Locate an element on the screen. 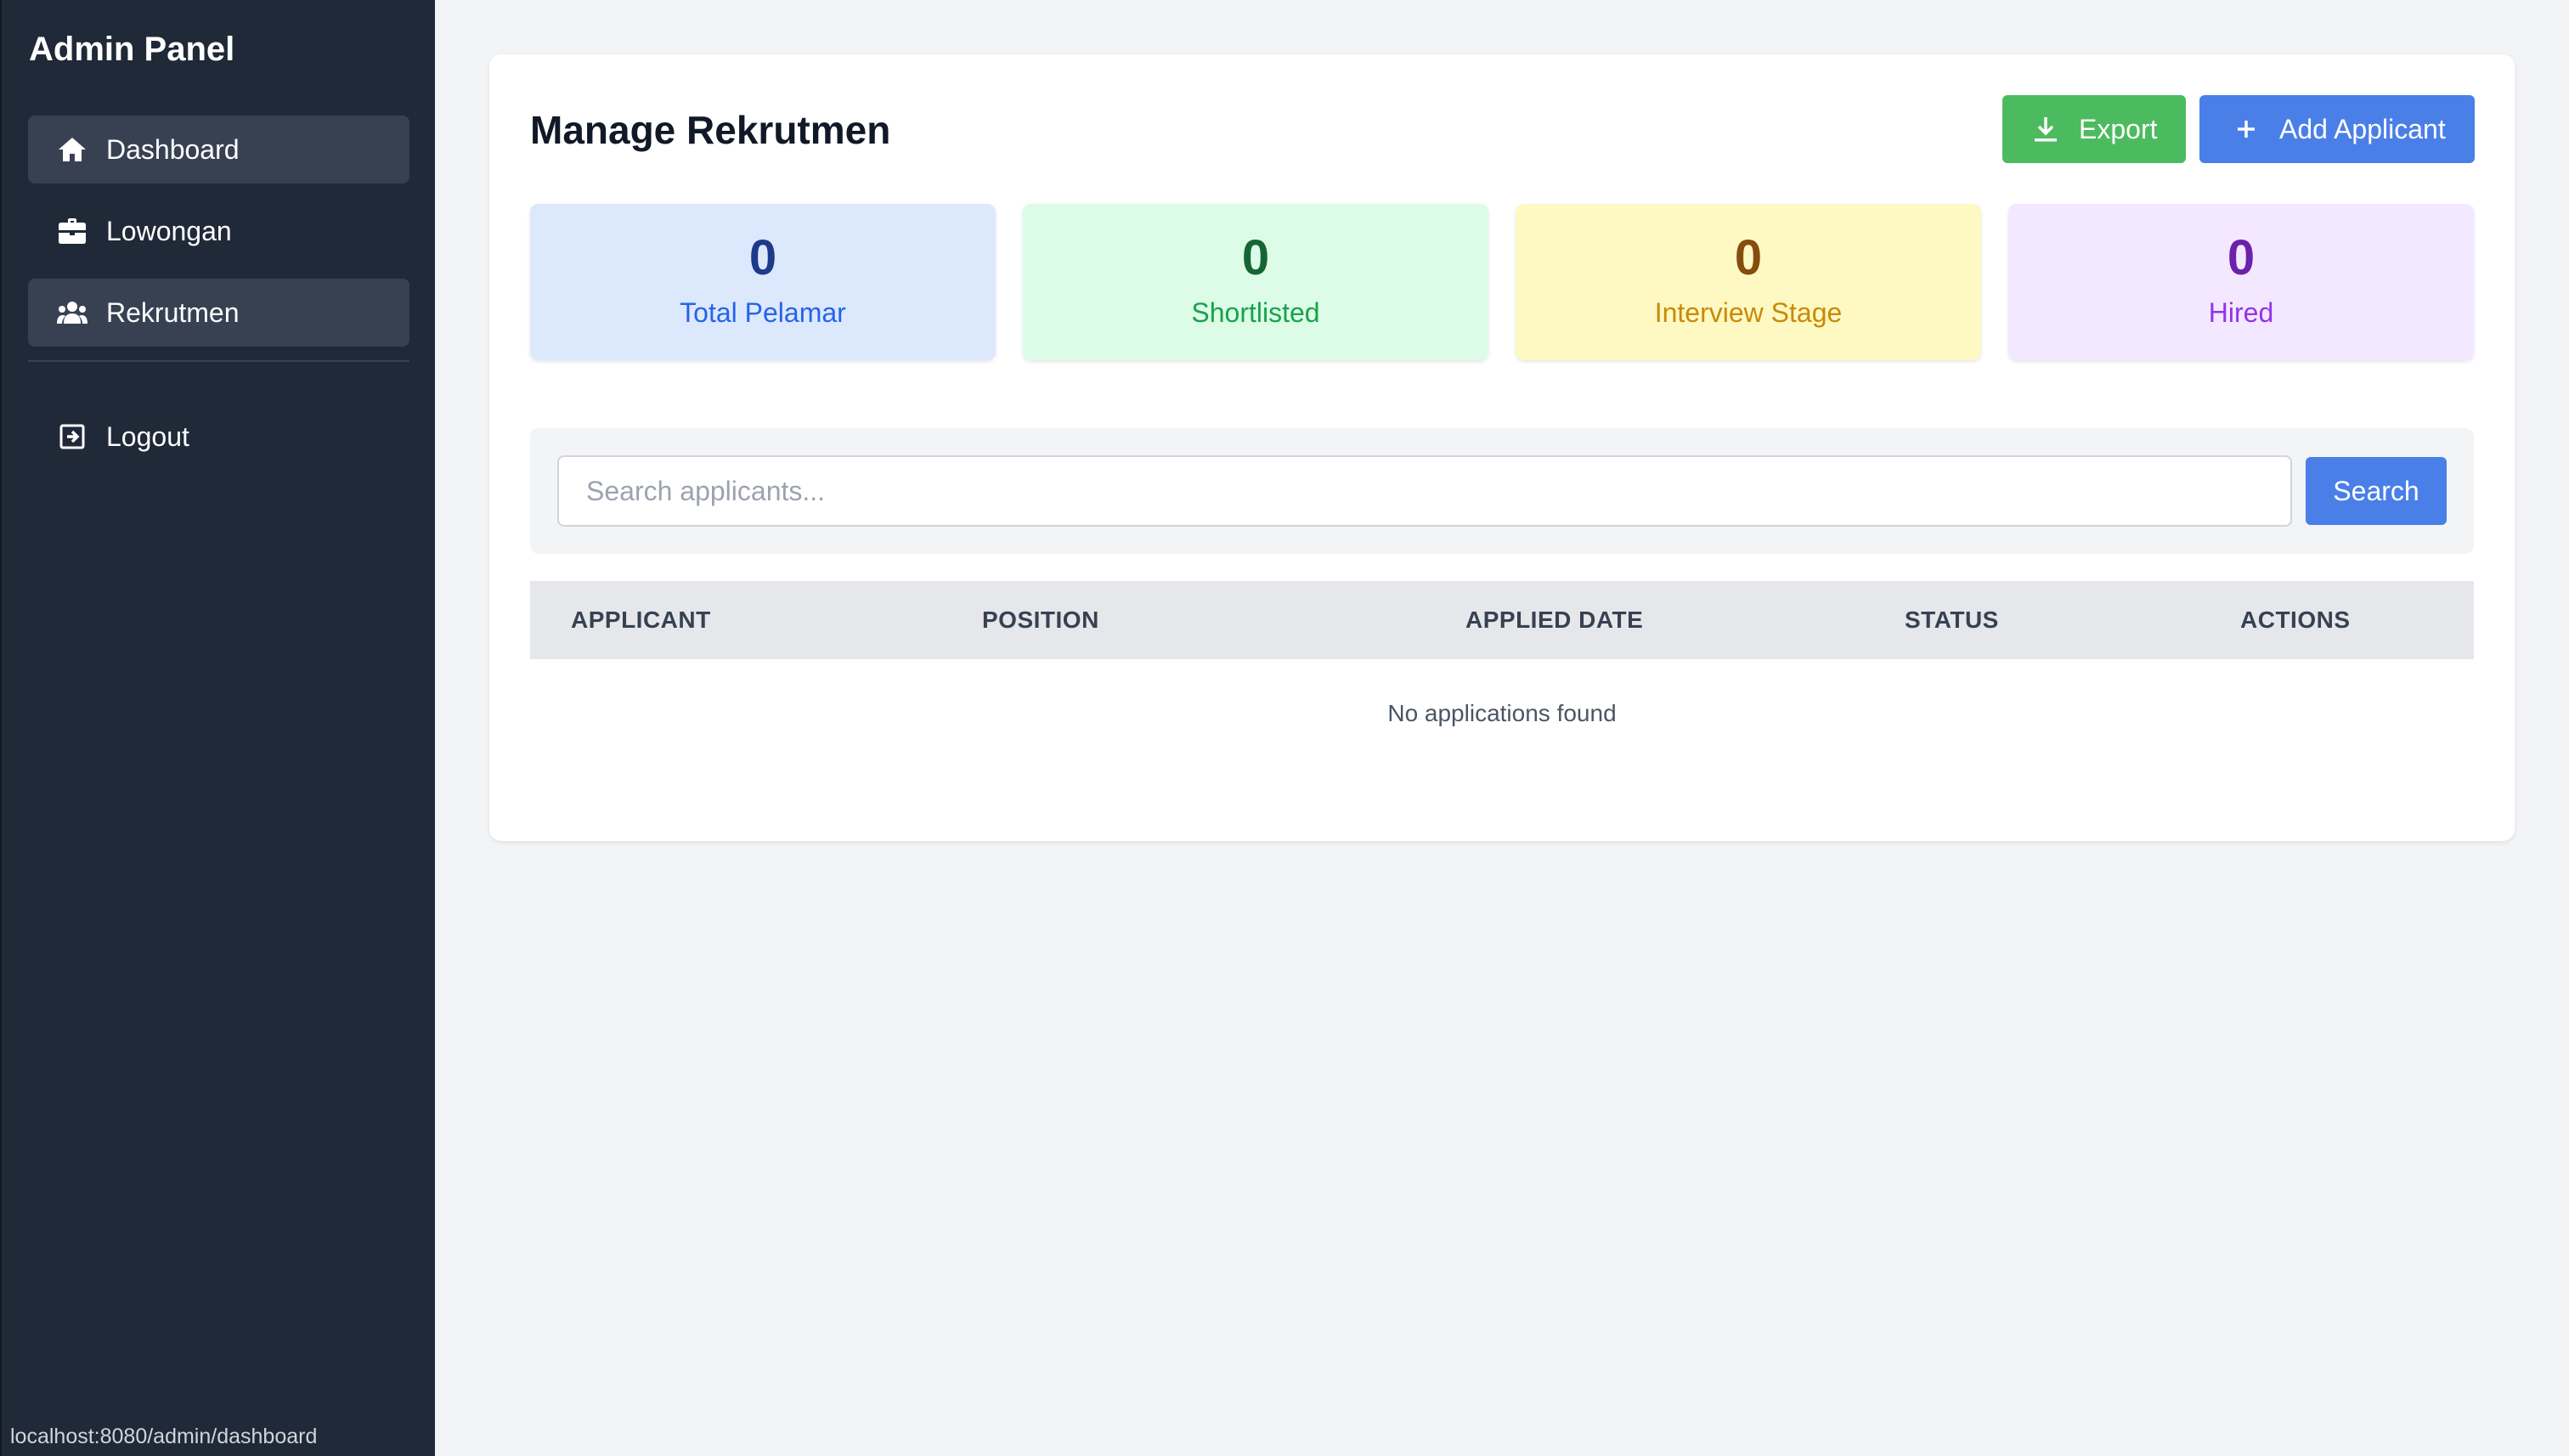 The width and height of the screenshot is (2569, 1456). home-icon is located at coordinates (72, 150).